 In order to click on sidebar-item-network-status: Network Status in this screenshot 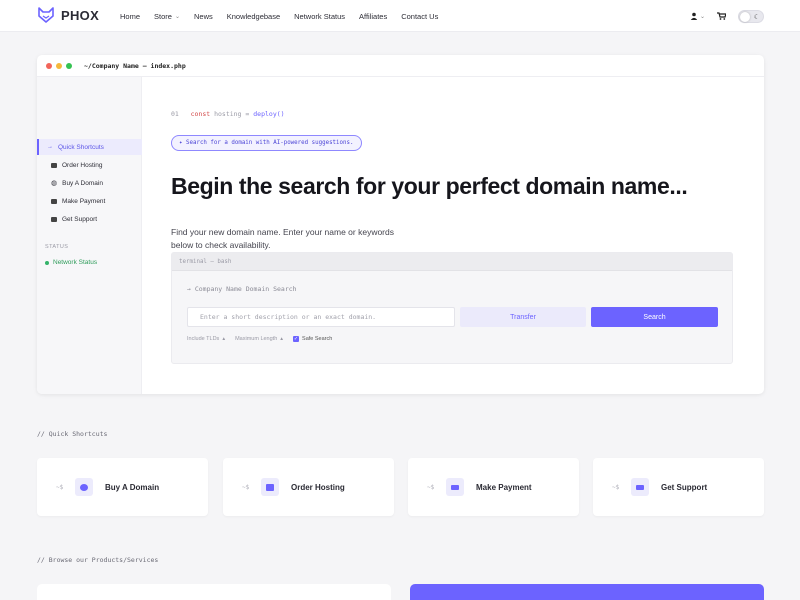, I will do `click(71, 262)`.